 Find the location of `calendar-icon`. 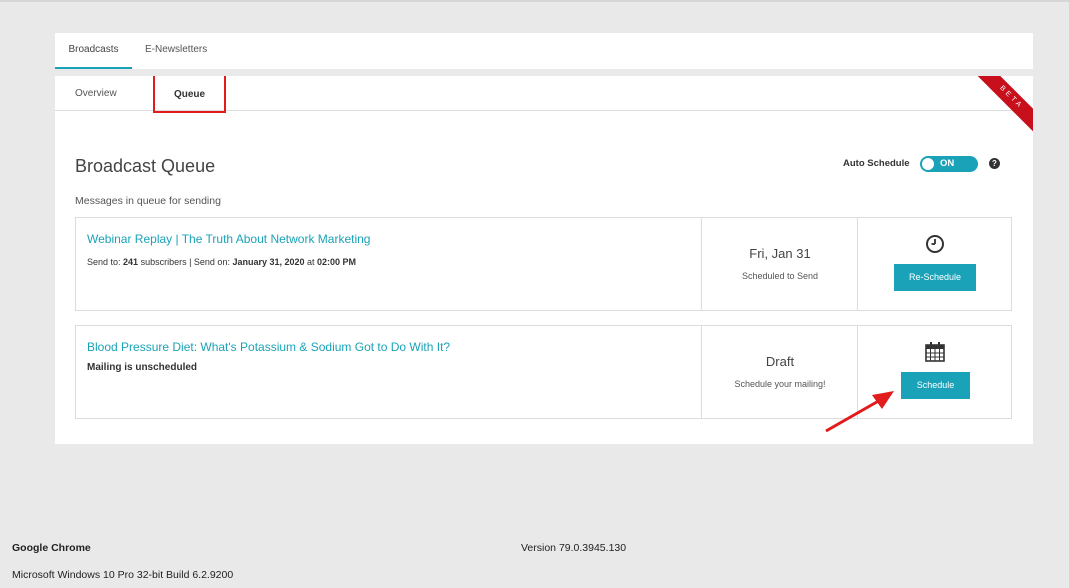

calendar-icon is located at coordinates (935, 352).